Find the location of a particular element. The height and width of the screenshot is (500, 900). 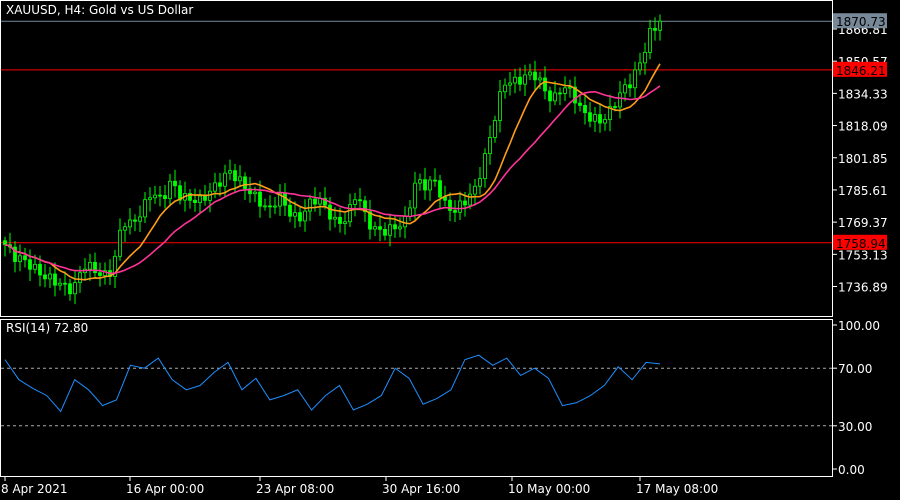

y-tick-label: 1785.61 is located at coordinates (863, 191).